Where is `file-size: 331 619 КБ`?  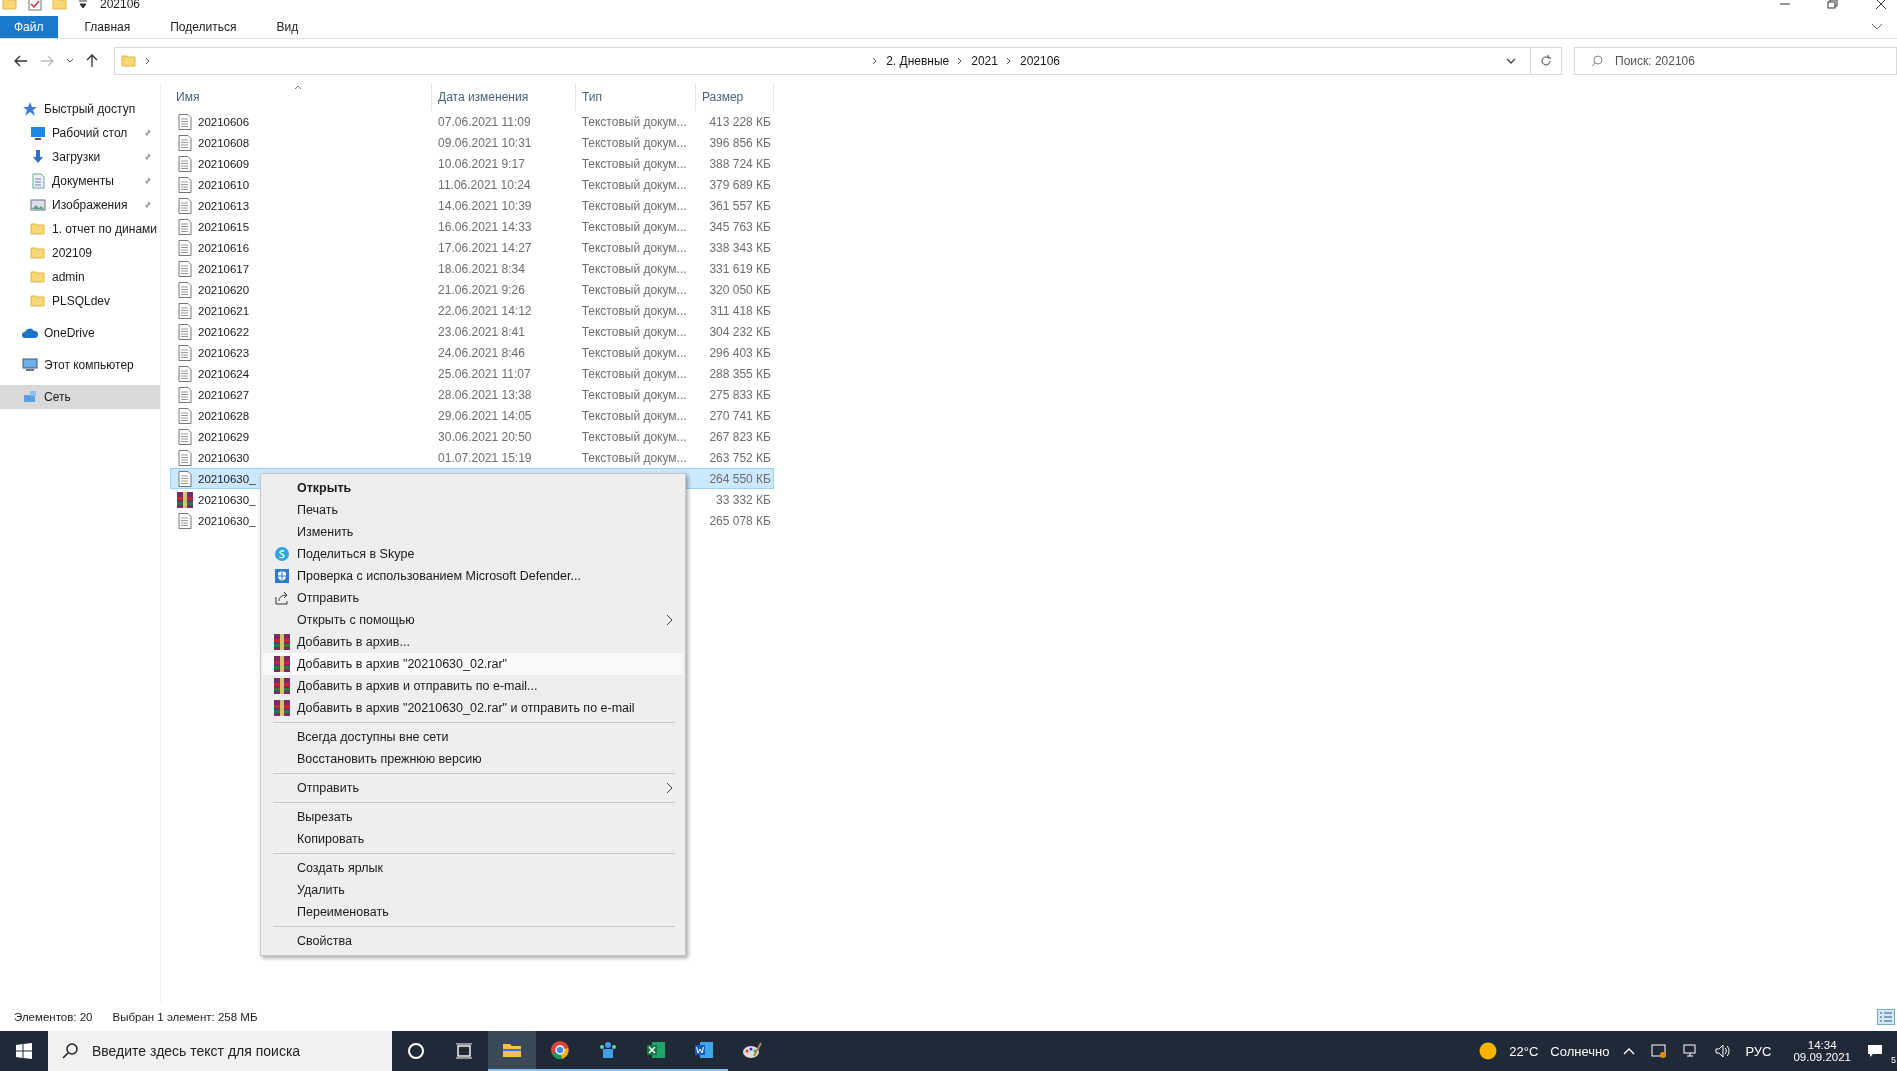 file-size: 331 619 КБ is located at coordinates (740, 268).